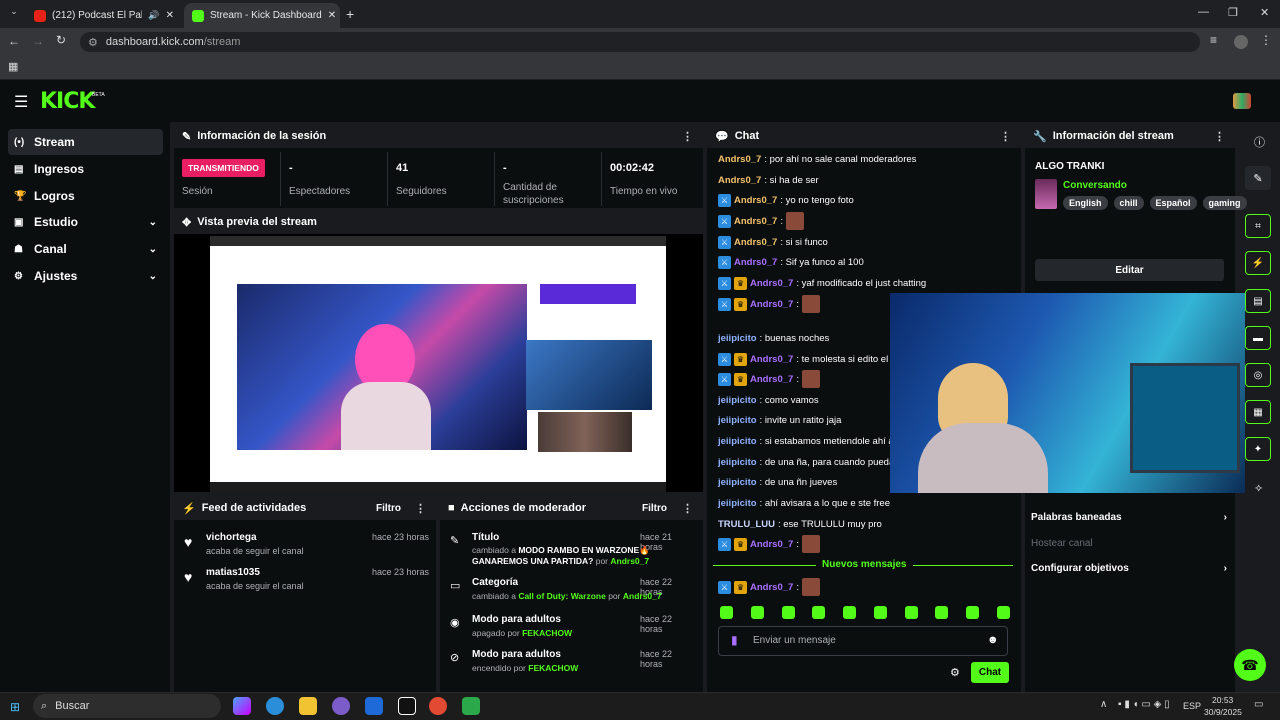 This screenshot has height=720, width=1280. Describe the element at coordinates (990, 672) in the screenshot. I see `send-chat-button: Chat` at that location.